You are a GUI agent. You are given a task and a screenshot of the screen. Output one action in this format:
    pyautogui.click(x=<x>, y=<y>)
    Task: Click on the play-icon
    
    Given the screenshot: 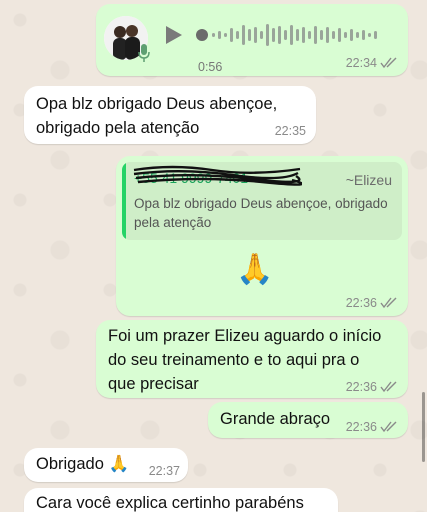 What is the action you would take?
    pyautogui.click(x=174, y=35)
    